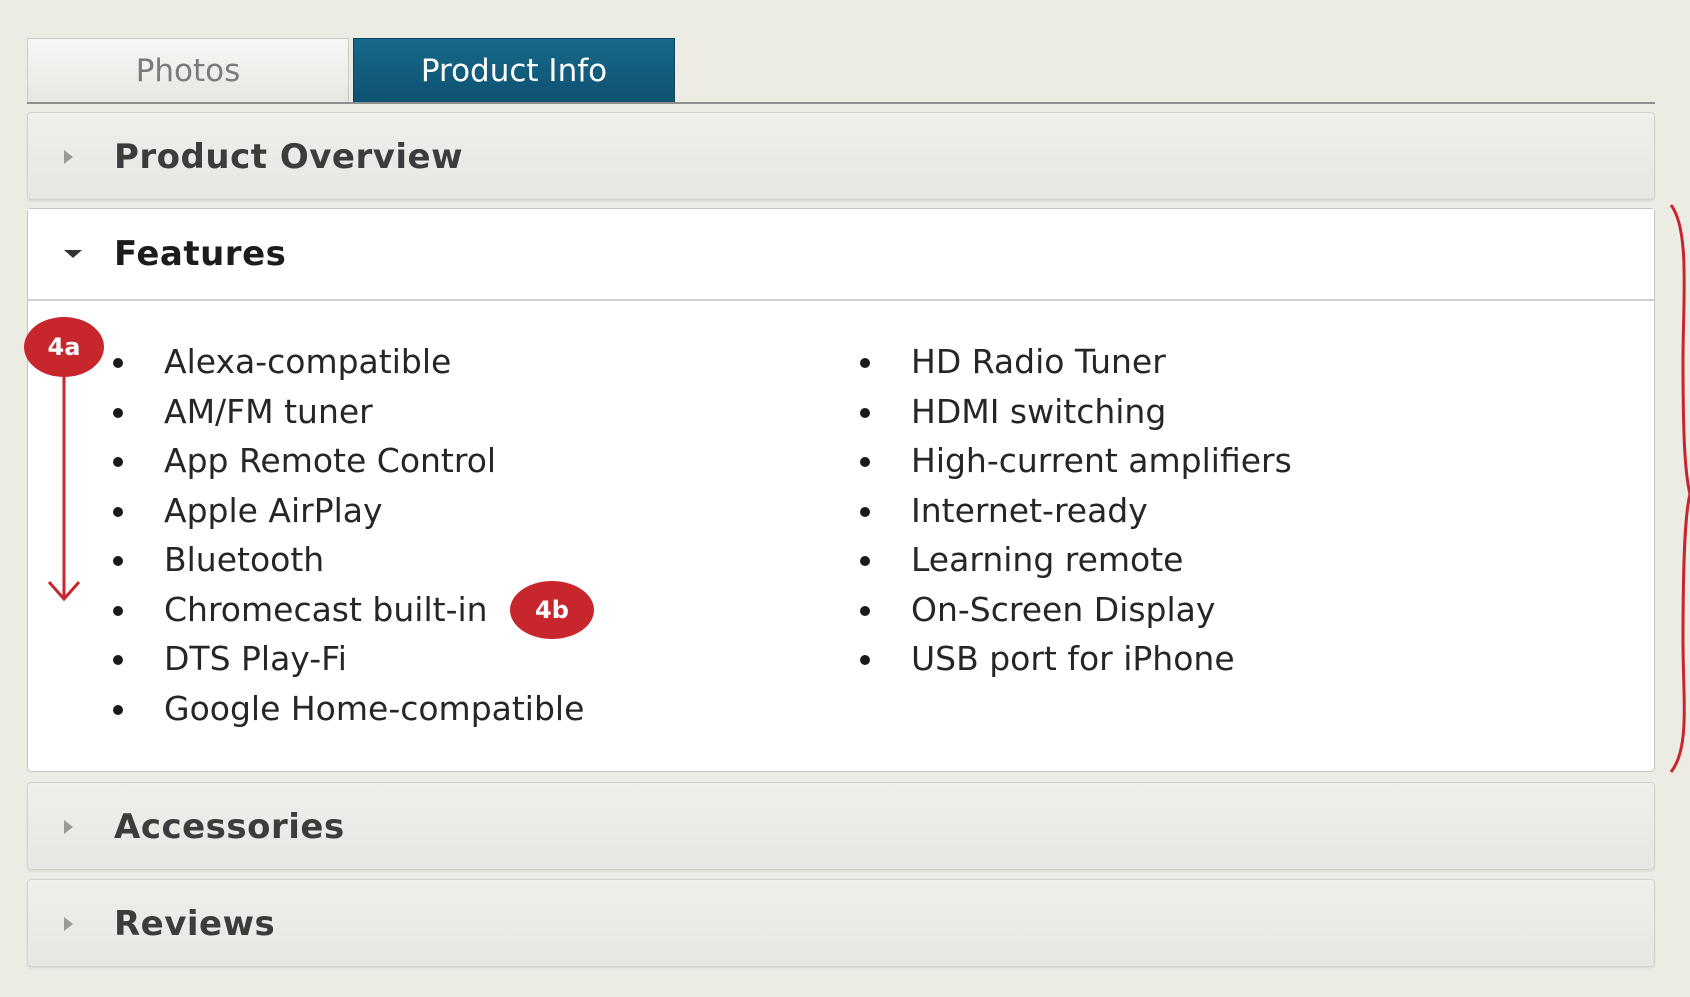 The image size is (1690, 997). I want to click on annotation-badge-4a: 4a, so click(64, 347).